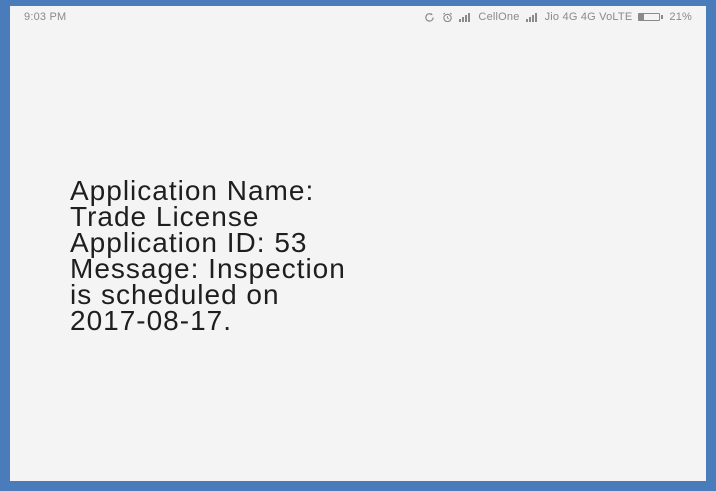 Image resolution: width=716 pixels, height=491 pixels. What do you see at coordinates (499, 17) in the screenshot?
I see `carrier-1-label: CellOne` at bounding box center [499, 17].